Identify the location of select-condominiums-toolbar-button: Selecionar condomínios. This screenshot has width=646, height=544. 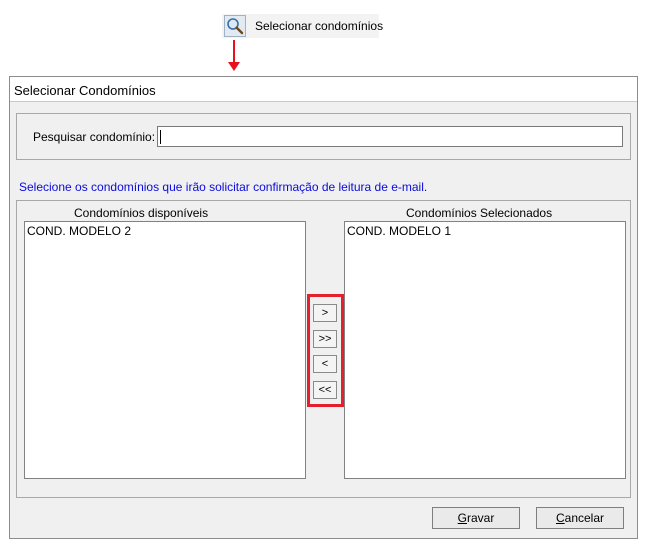
(302, 26).